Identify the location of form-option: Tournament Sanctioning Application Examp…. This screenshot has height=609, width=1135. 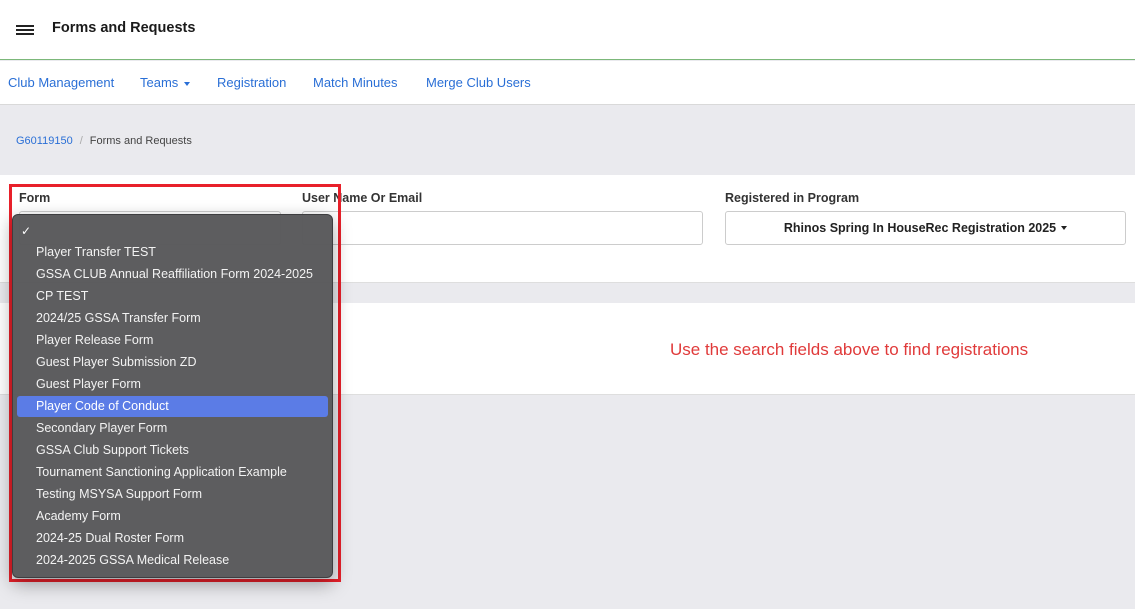
(172, 472).